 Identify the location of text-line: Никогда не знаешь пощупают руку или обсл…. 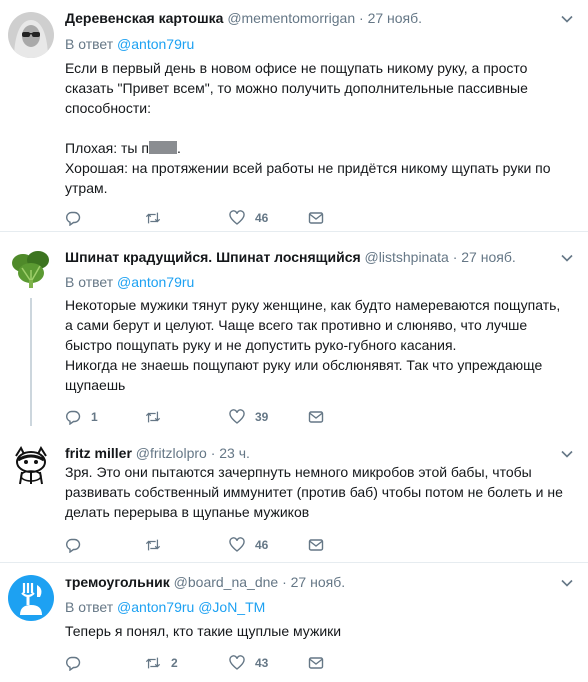
(304, 365).